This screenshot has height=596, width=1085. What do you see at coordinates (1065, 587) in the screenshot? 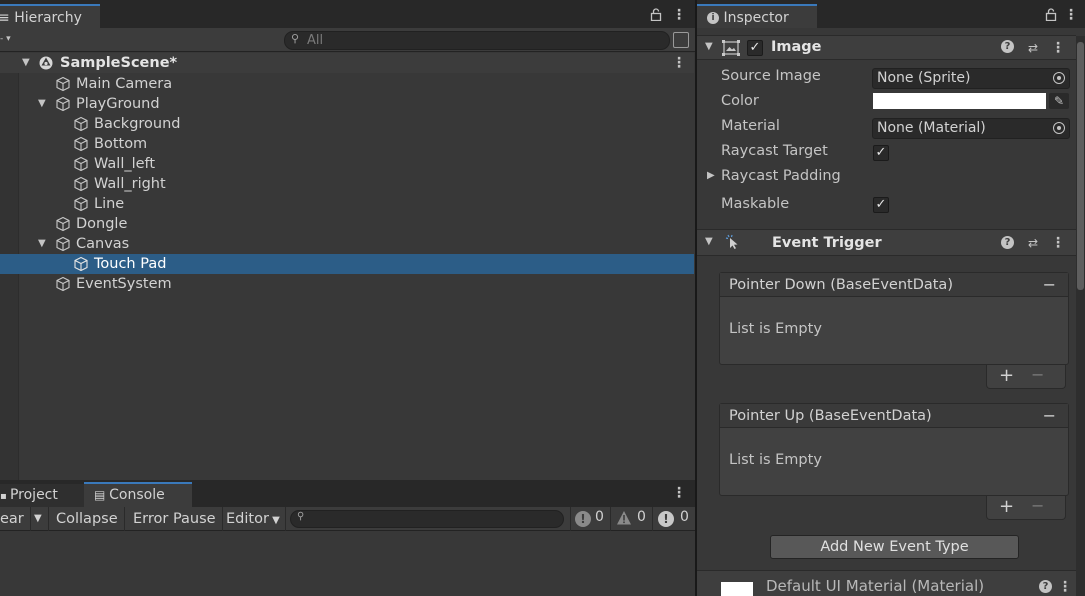
I see `material-menu-icon: ⋮` at bounding box center [1065, 587].